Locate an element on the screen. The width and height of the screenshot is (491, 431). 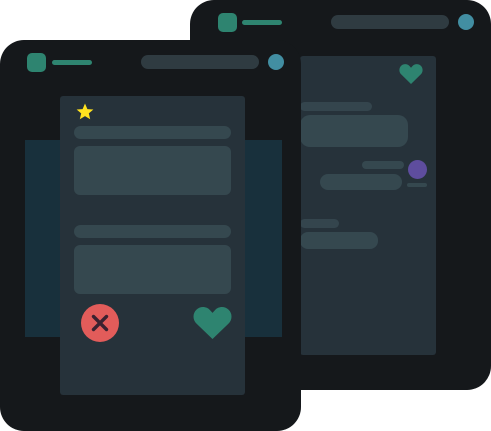
reject-button is located at coordinates (100, 323).